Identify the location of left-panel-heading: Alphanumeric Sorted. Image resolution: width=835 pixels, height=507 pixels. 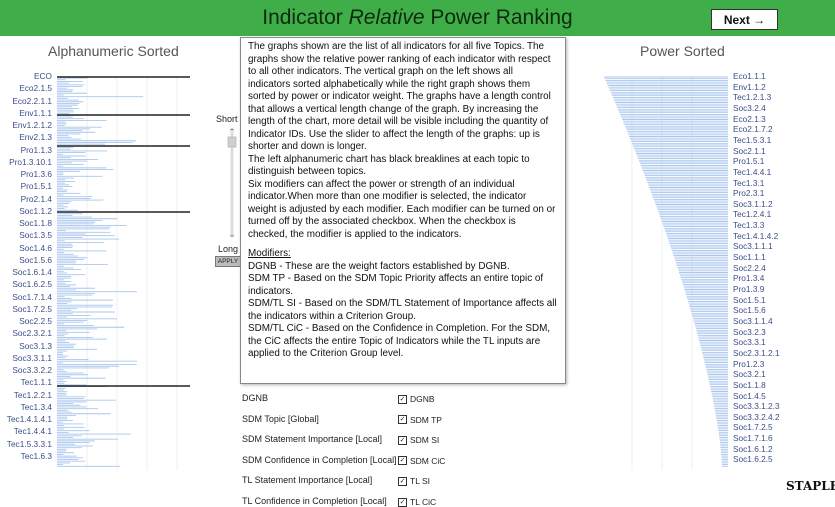
(113, 51).